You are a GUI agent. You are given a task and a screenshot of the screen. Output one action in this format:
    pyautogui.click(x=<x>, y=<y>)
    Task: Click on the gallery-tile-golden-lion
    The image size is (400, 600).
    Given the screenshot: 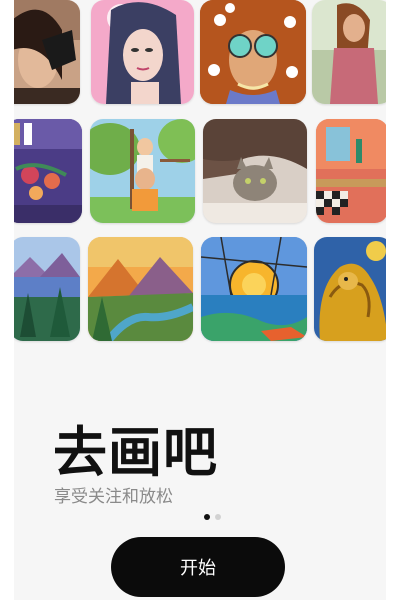 What is the action you would take?
    pyautogui.click(x=350, y=289)
    